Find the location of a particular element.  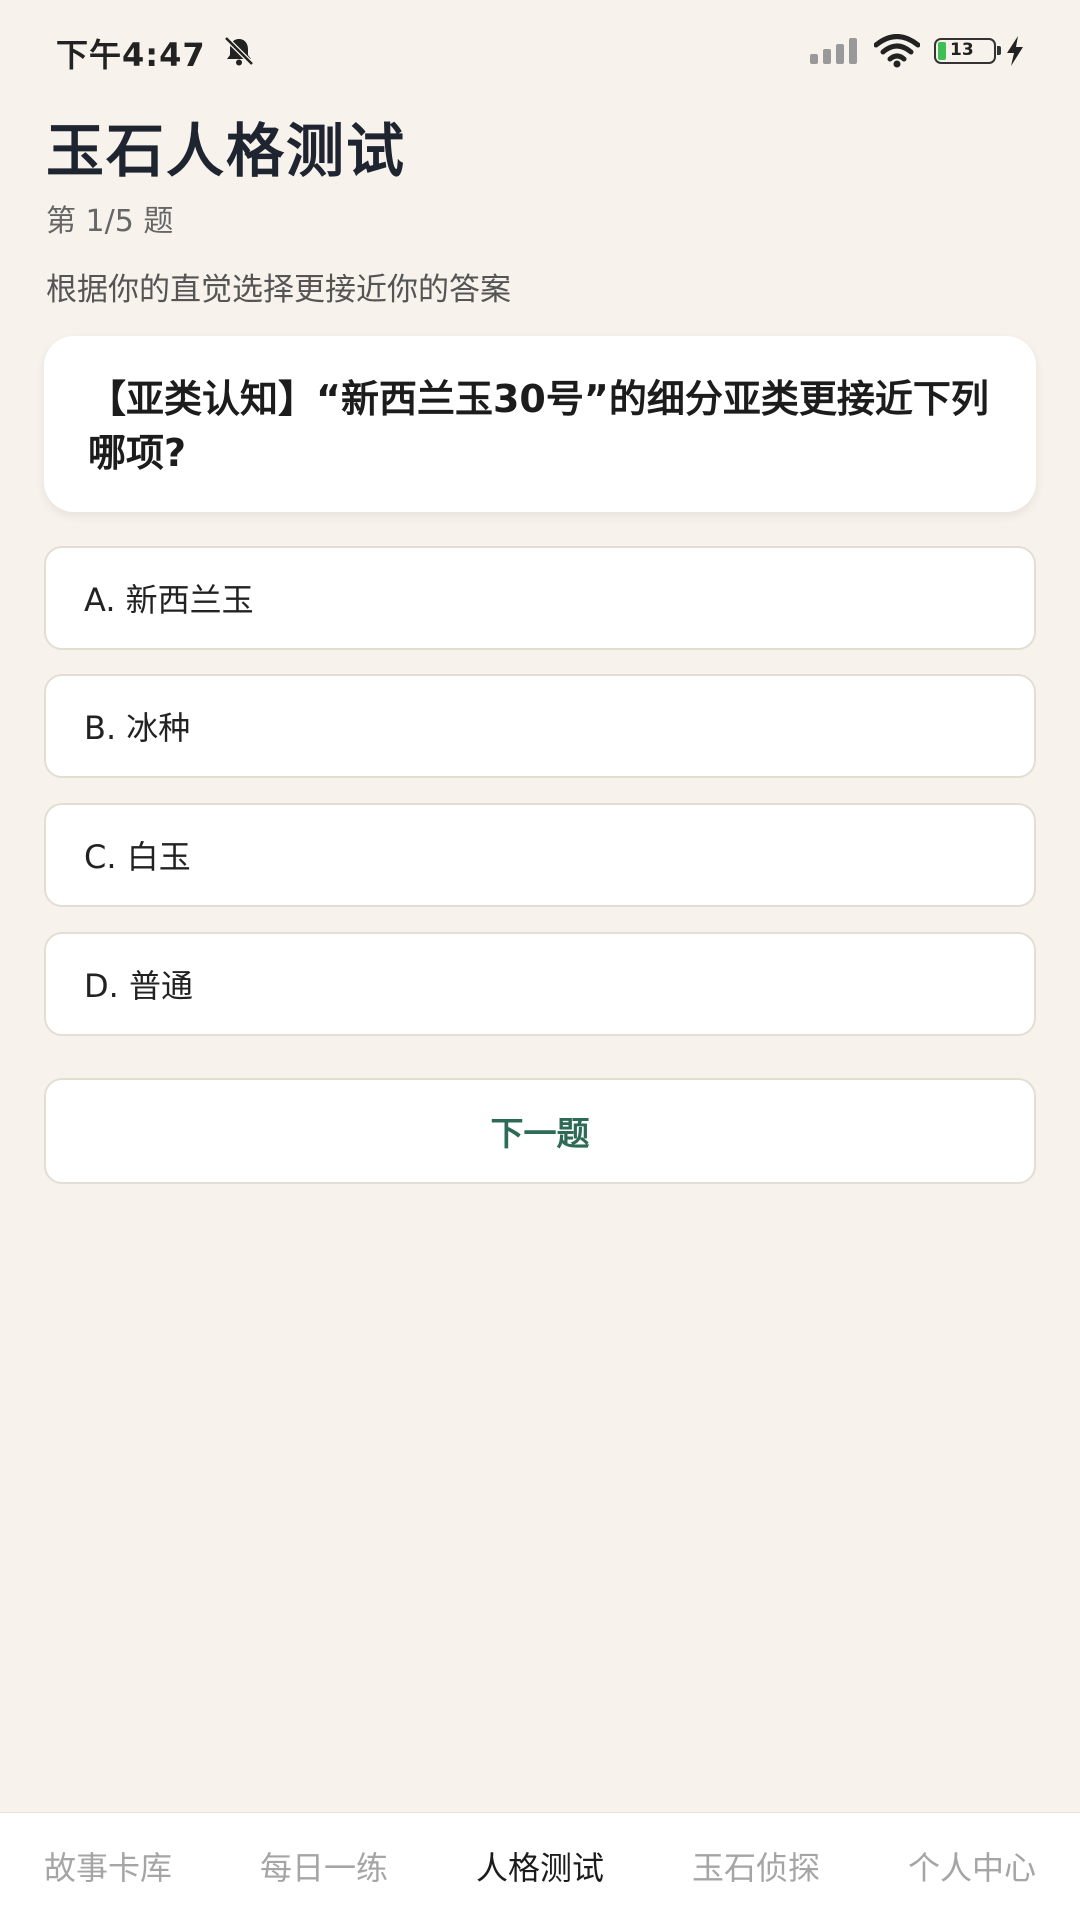

page-title: 玉石人格测试 is located at coordinates (226, 151).